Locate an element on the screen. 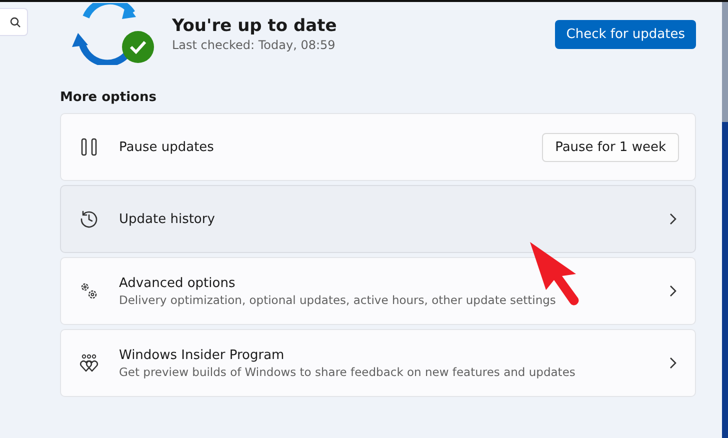 This screenshot has width=728, height=438. option-title: Update history is located at coordinates (167, 219).